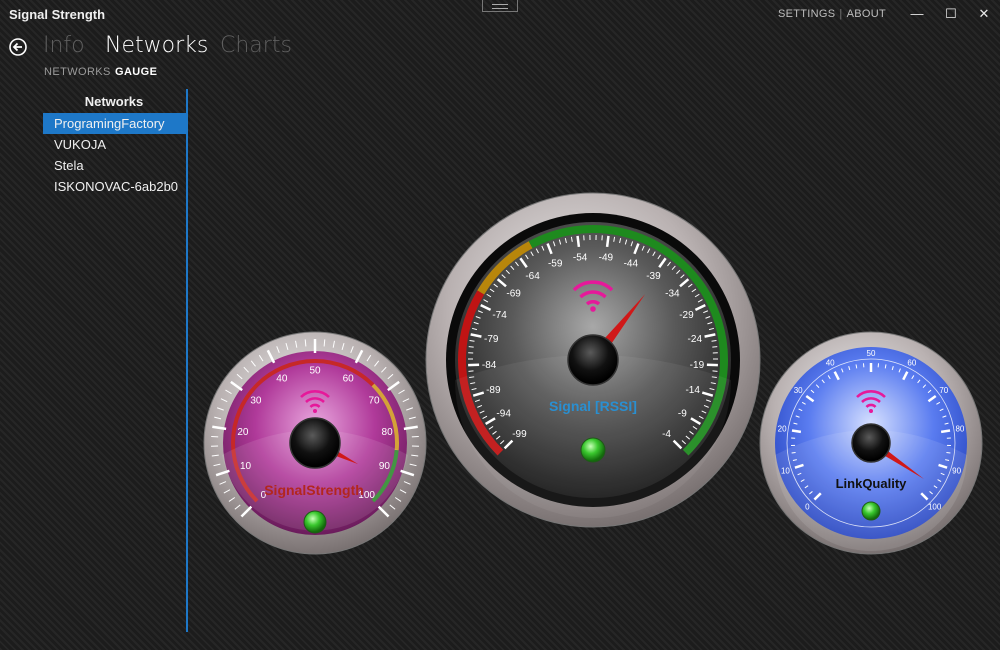  I want to click on tick-label: -54, so click(580, 257).